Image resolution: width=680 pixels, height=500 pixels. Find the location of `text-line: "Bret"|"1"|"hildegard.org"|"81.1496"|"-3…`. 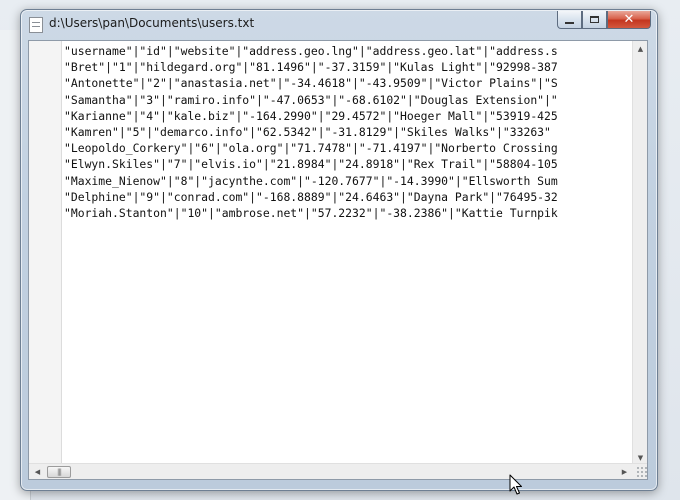

text-line: "Bret"|"1"|"hildegard.org"|"81.1496"|"-3… is located at coordinates (311, 67).